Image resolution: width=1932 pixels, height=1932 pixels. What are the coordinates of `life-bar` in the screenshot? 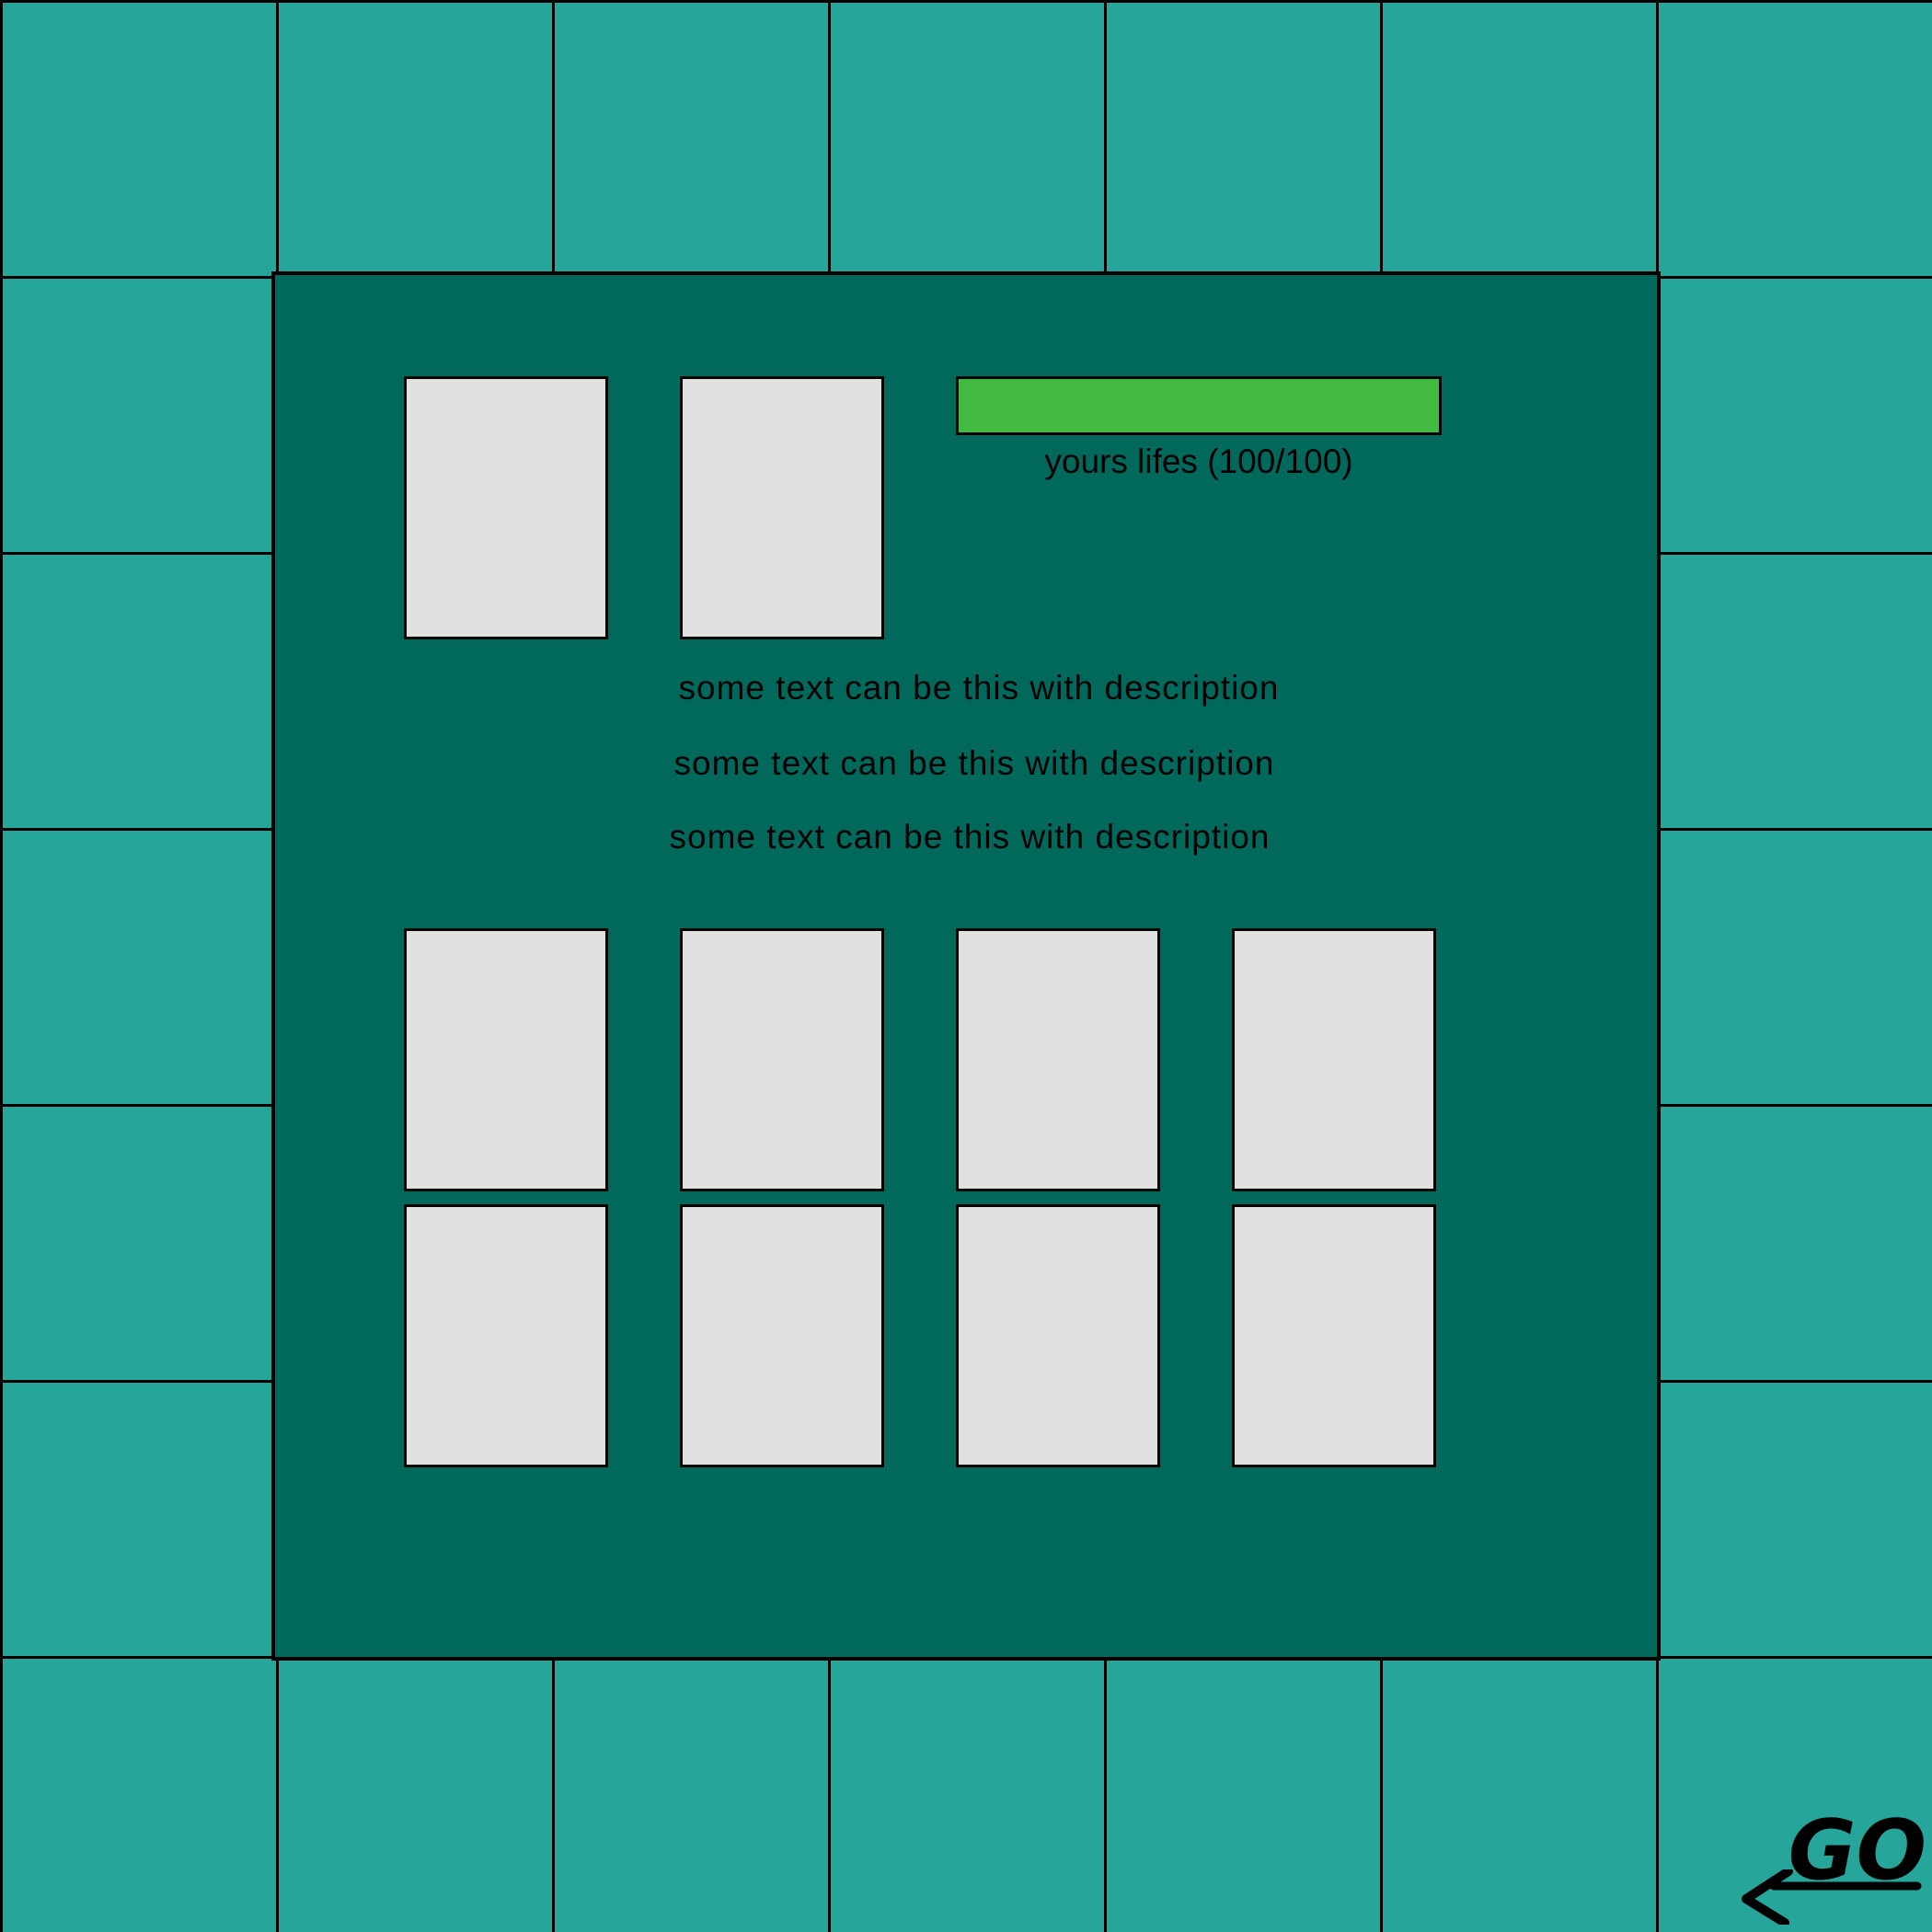 It's located at (1199, 405).